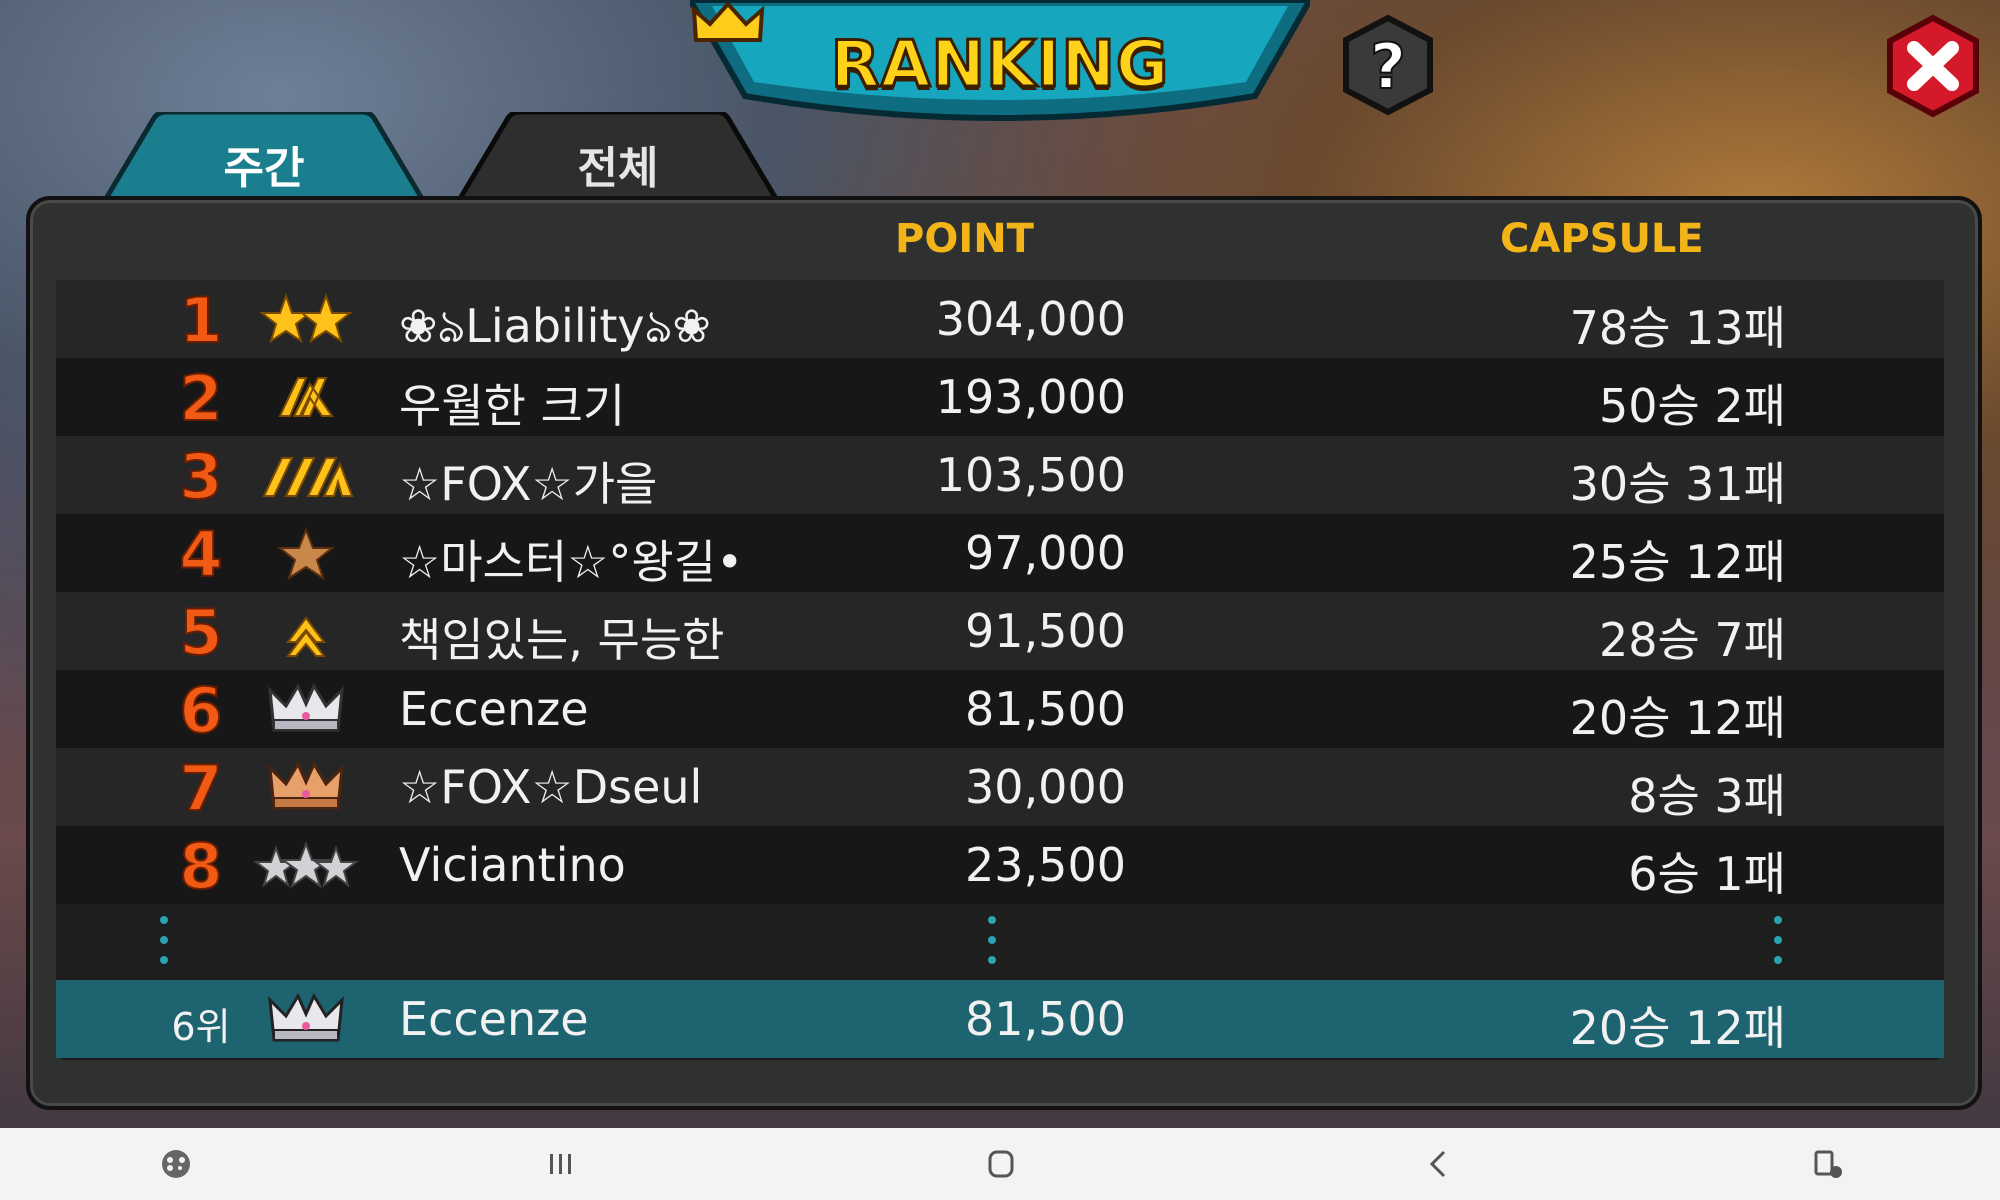 This screenshot has height=1200, width=2000. I want to click on title-banner: RANKING, so click(1000, 65).